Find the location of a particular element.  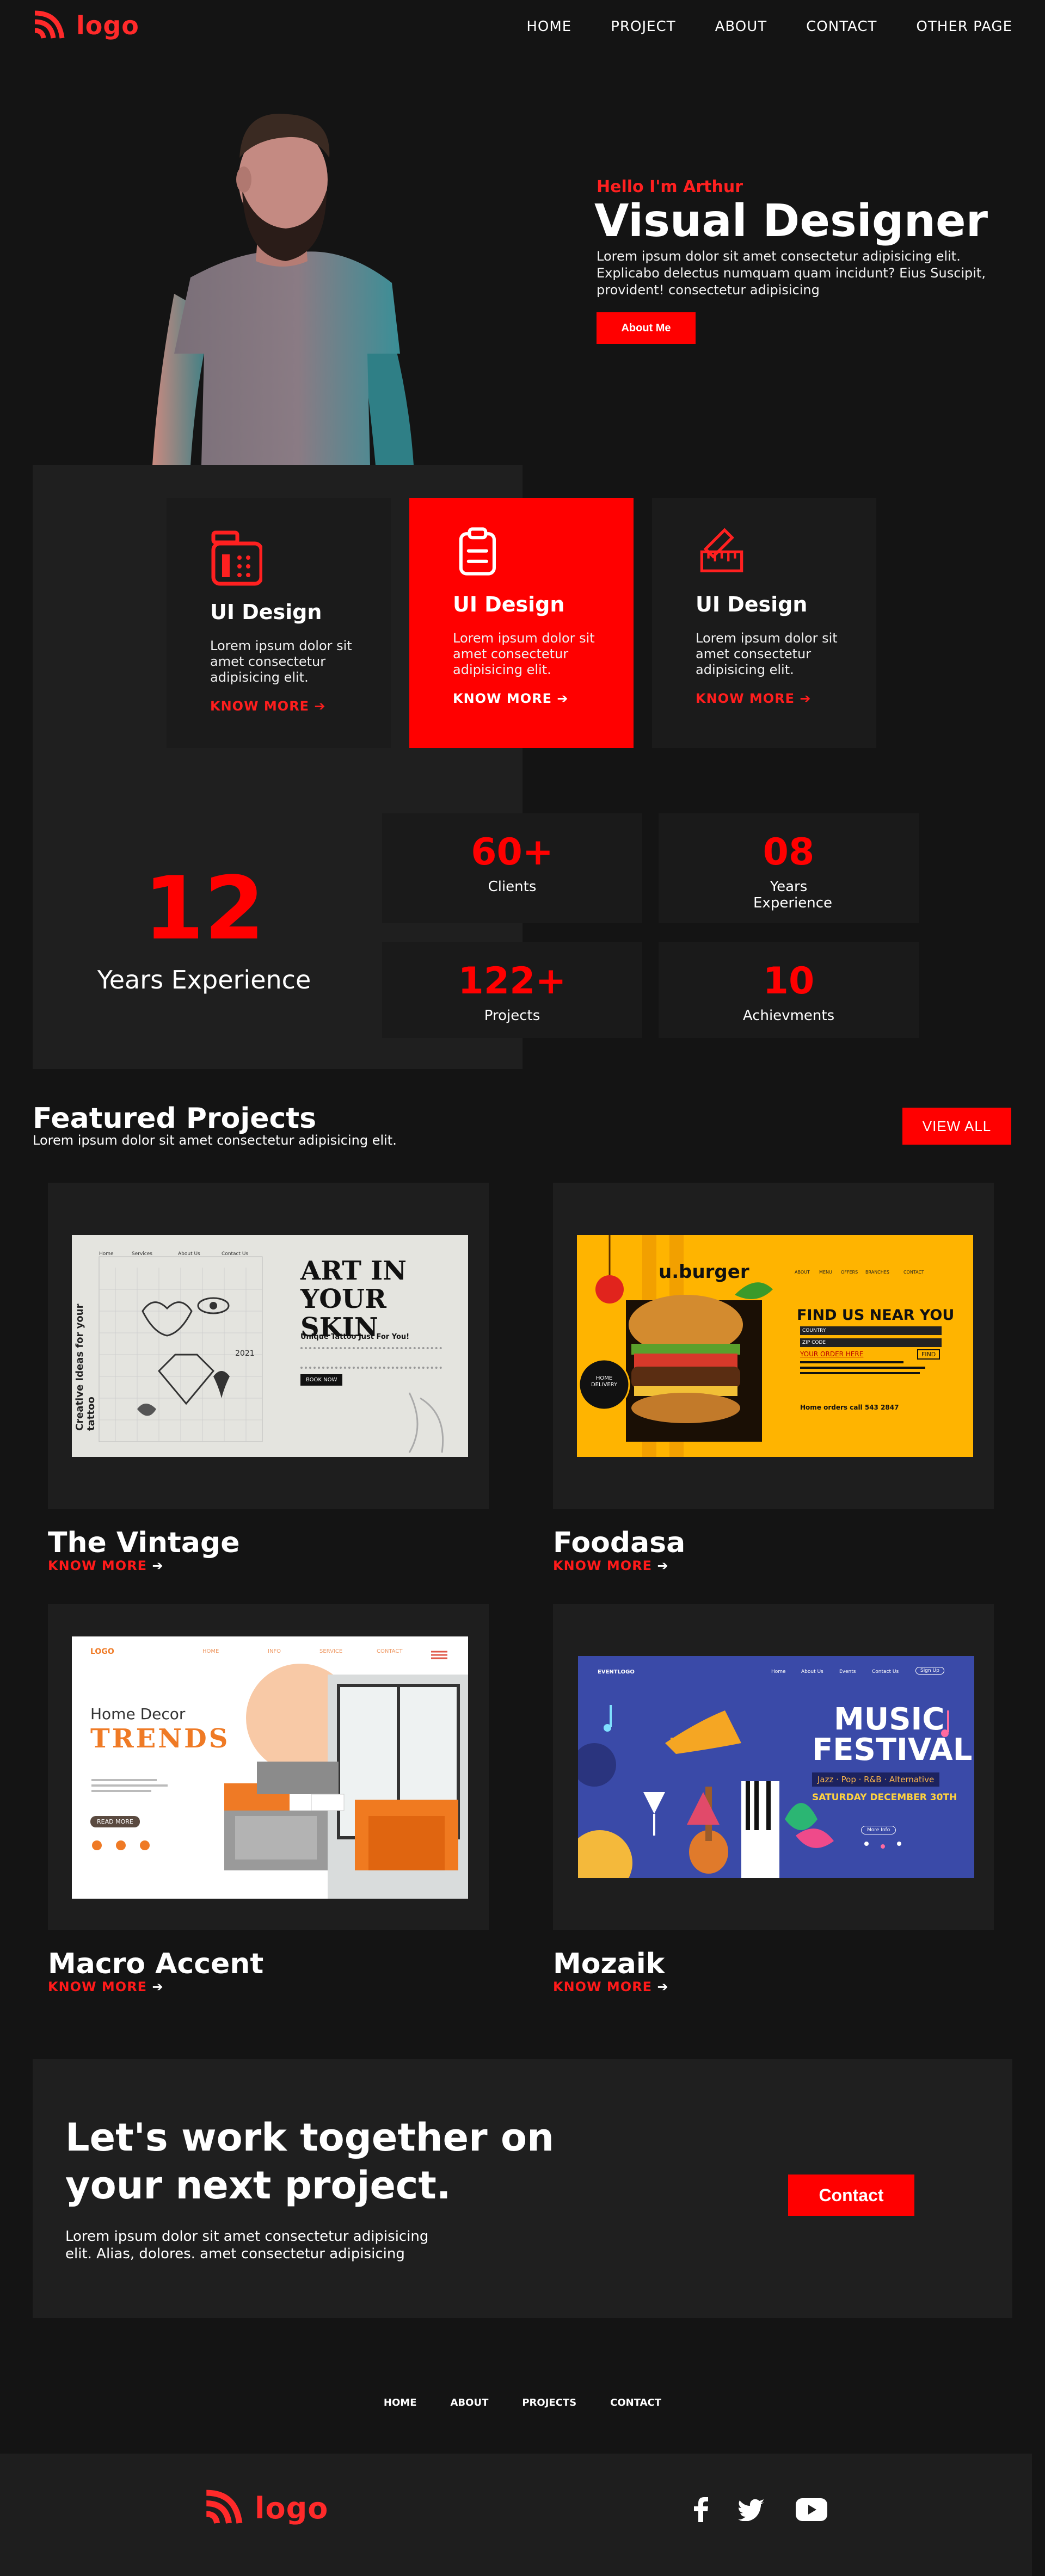

mock-nav-about: About Us is located at coordinates (189, 1254).